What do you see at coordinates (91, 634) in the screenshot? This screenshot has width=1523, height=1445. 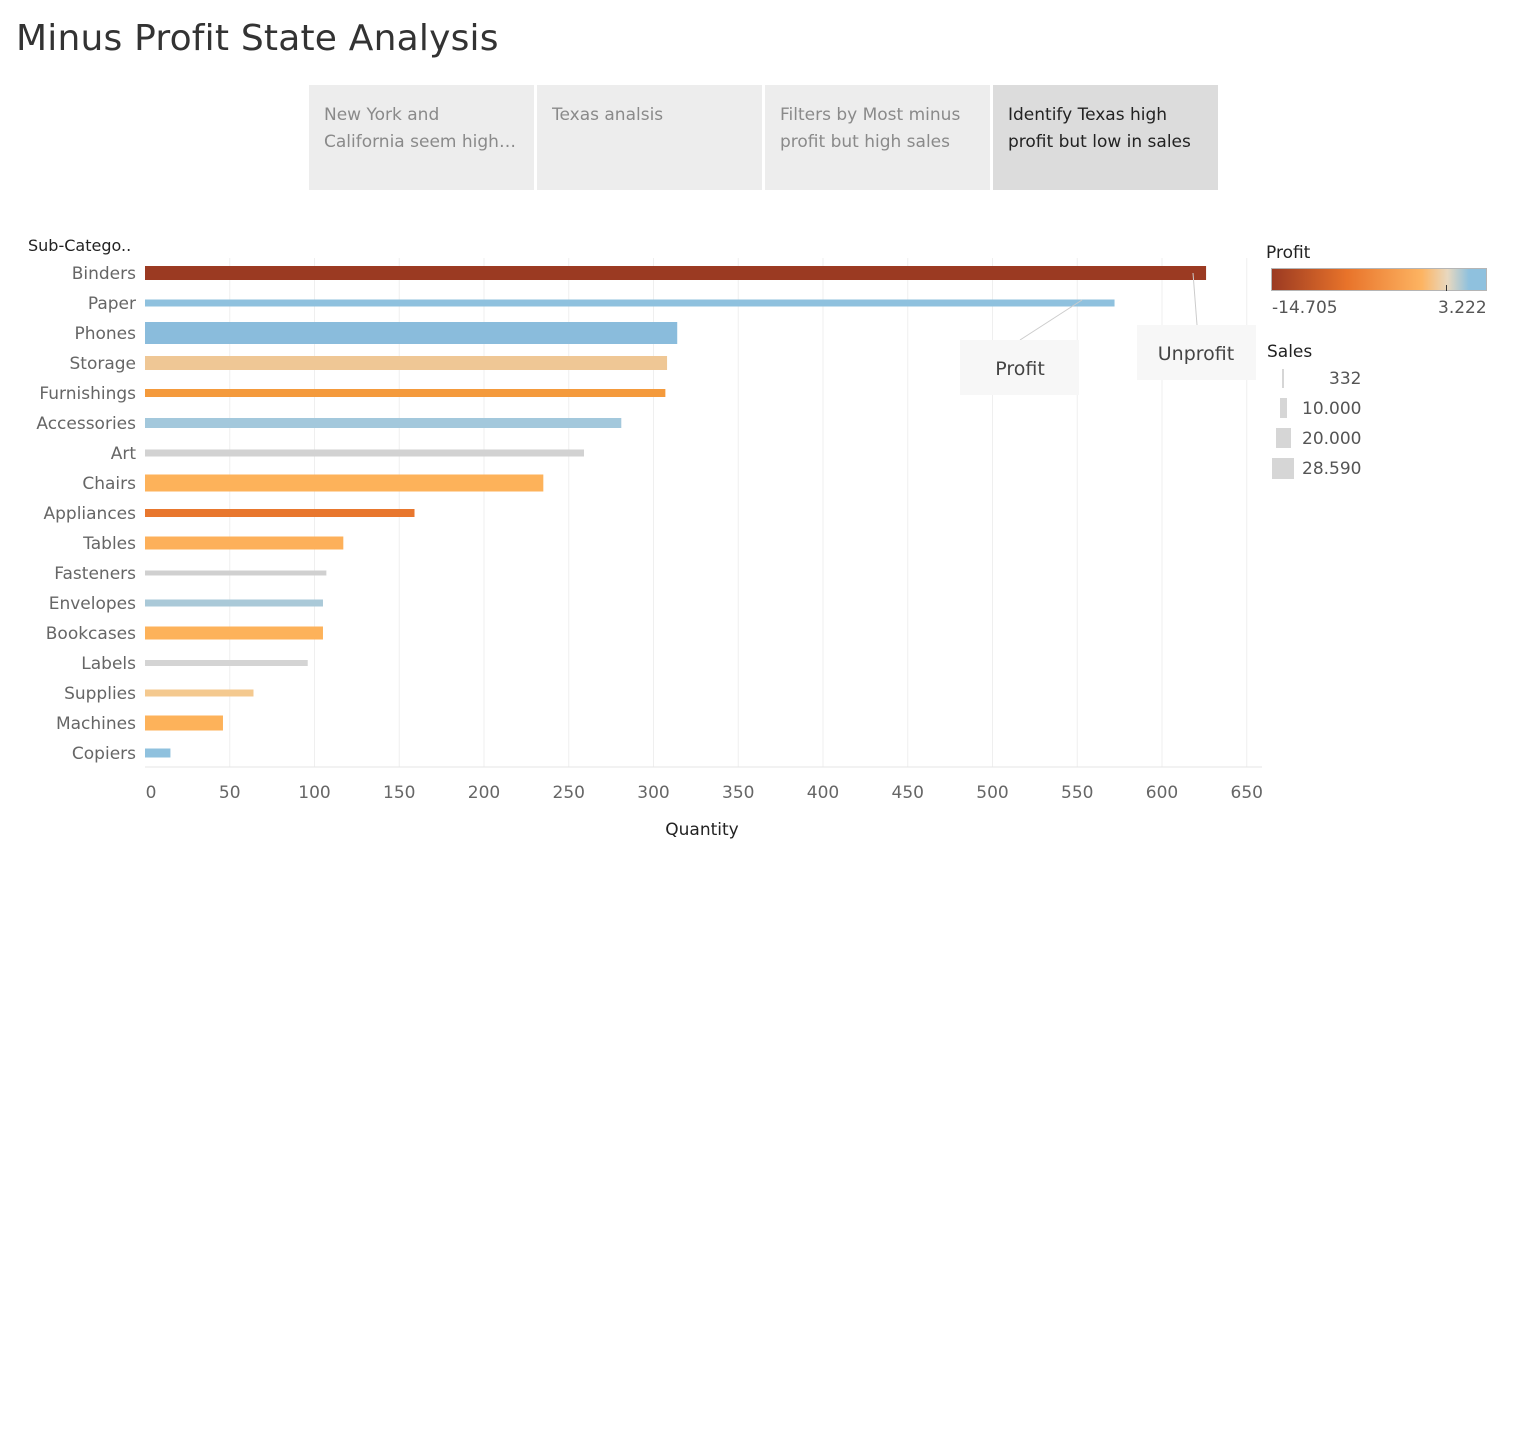 I see `category-label: Bookcases` at bounding box center [91, 634].